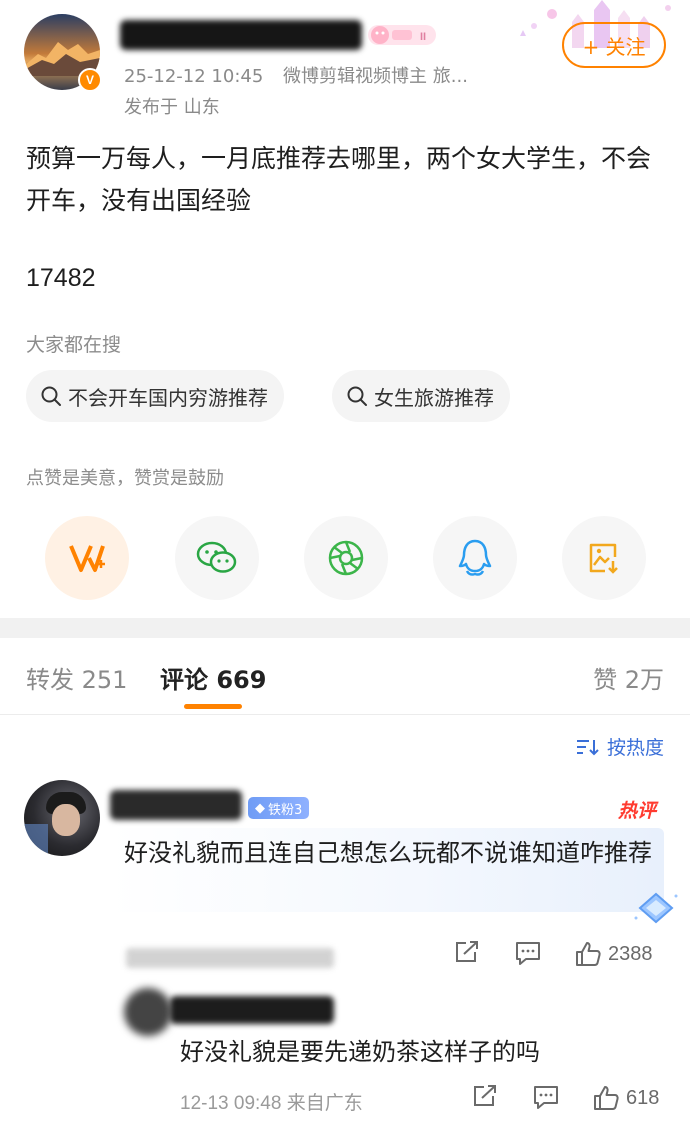 Image resolution: width=690 pixels, height=1131 pixels. Describe the element at coordinates (614, 45) in the screenshot. I see `follow-button: + 关注` at that location.